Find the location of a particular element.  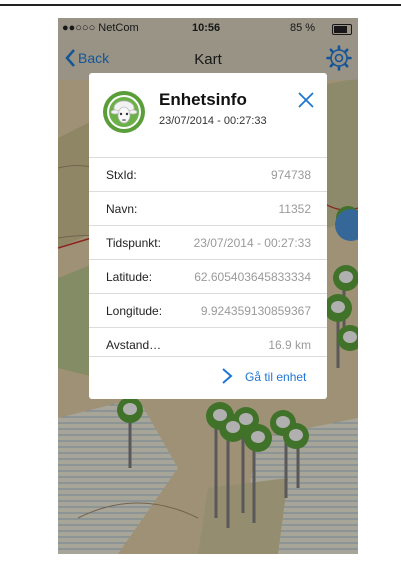

row-navn: Navn: 11352 is located at coordinates (208, 208).